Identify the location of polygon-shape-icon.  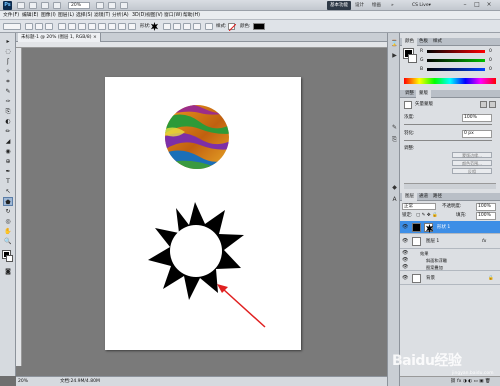
(112, 26).